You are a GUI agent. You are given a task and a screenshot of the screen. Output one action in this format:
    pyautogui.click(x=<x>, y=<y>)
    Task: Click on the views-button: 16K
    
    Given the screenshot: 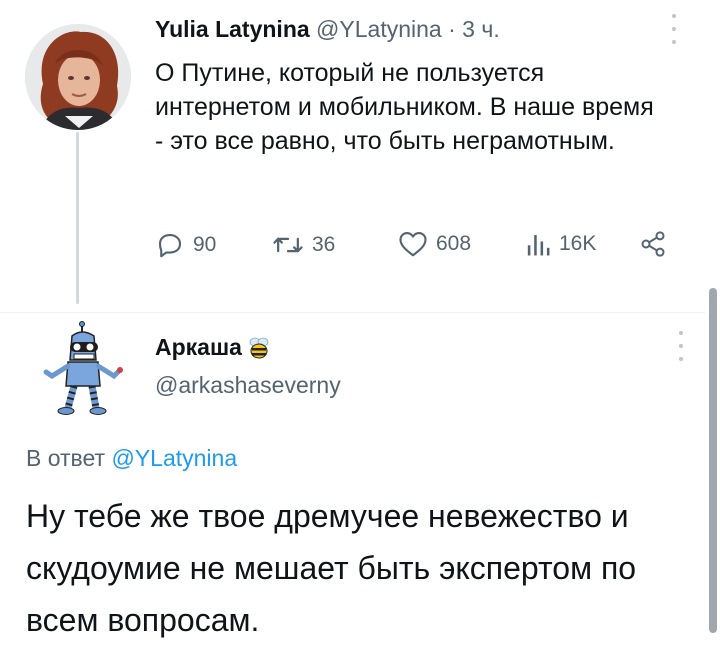 What is the action you would take?
    pyautogui.click(x=560, y=244)
    